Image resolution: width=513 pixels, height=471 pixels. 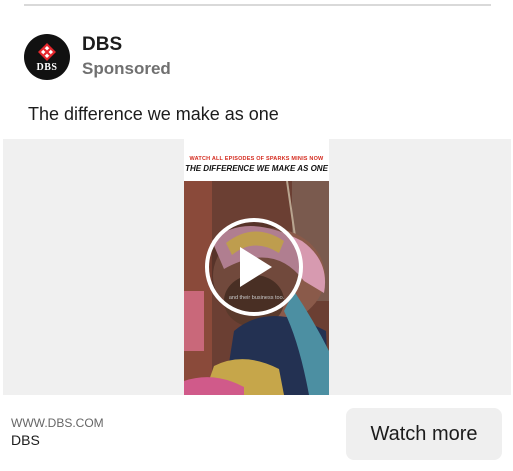 What do you see at coordinates (126, 45) in the screenshot?
I see `advertiser-name: DBS` at bounding box center [126, 45].